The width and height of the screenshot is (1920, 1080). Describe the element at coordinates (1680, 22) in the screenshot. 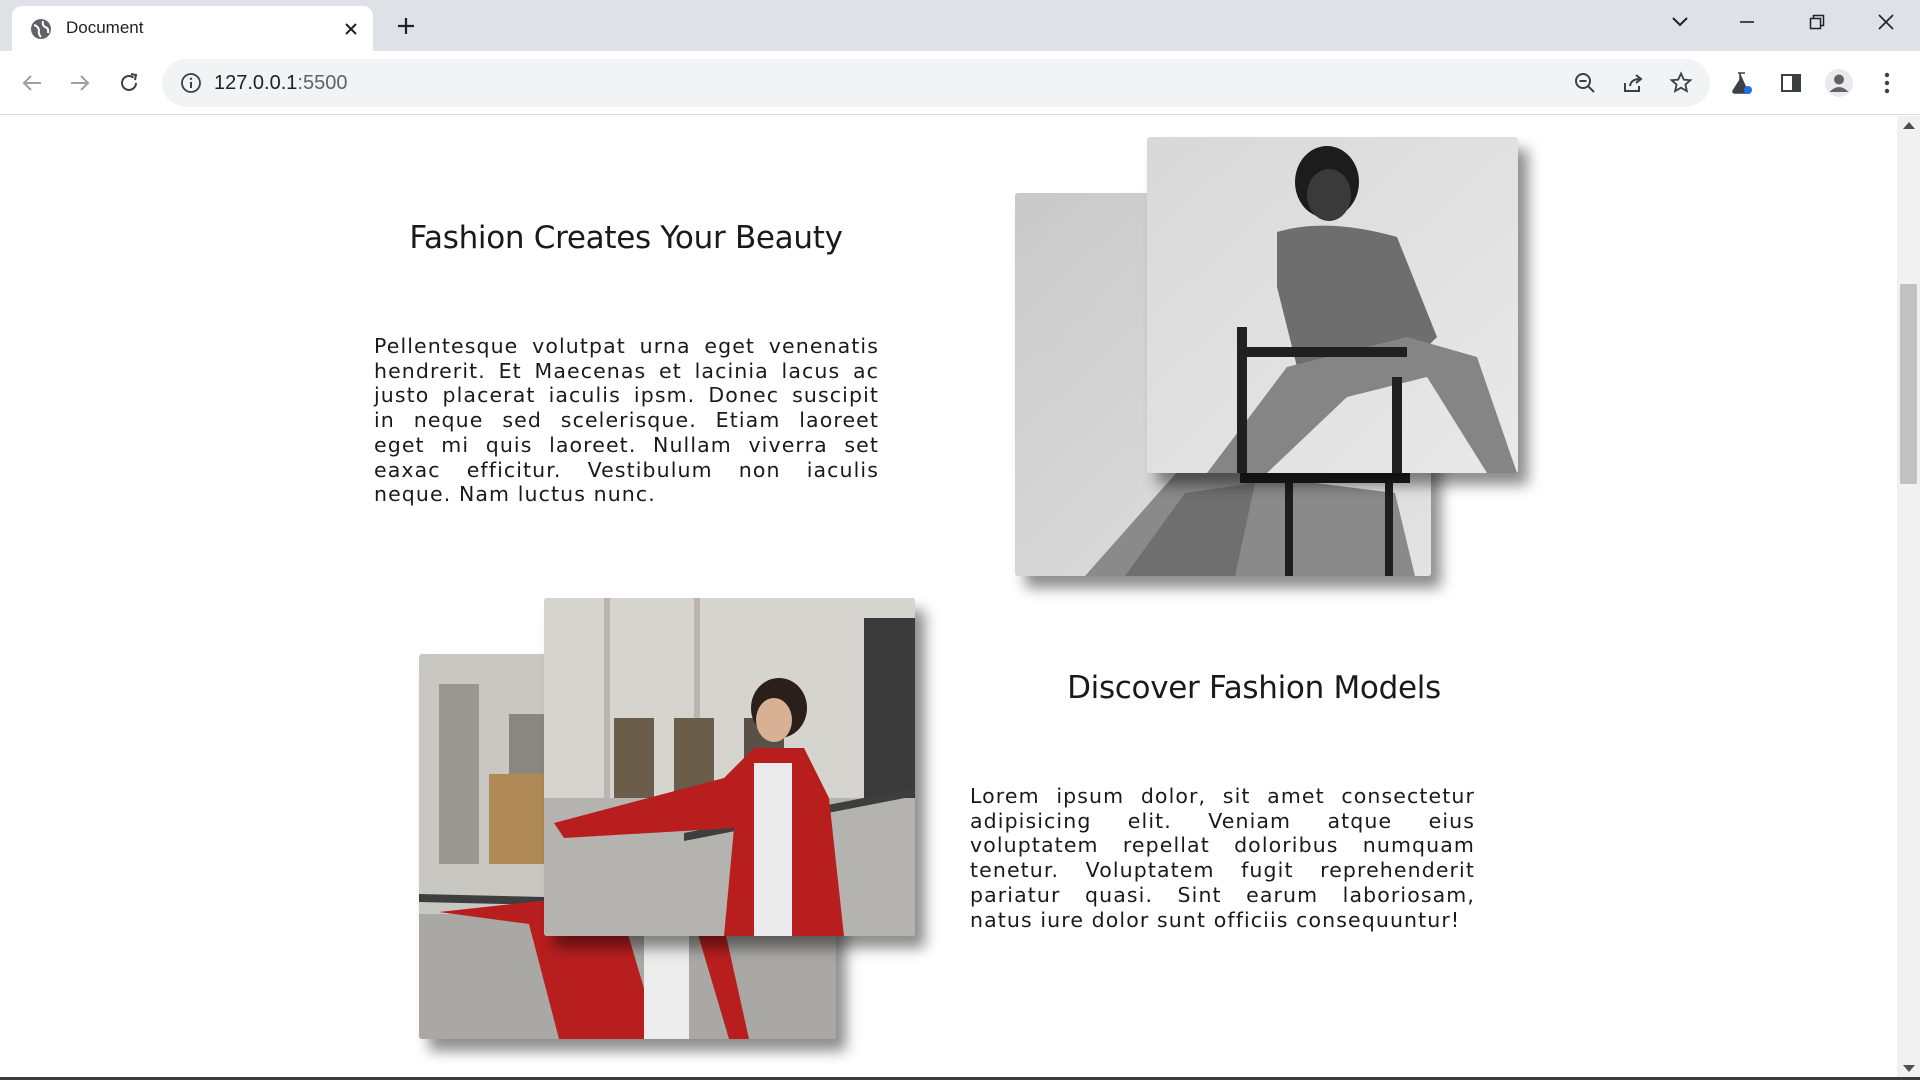

I see `tab-search-icon` at that location.